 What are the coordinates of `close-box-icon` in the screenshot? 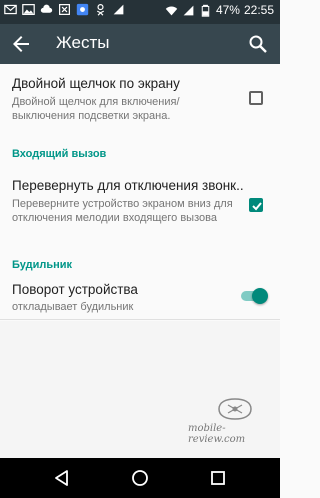 It's located at (64, 9).